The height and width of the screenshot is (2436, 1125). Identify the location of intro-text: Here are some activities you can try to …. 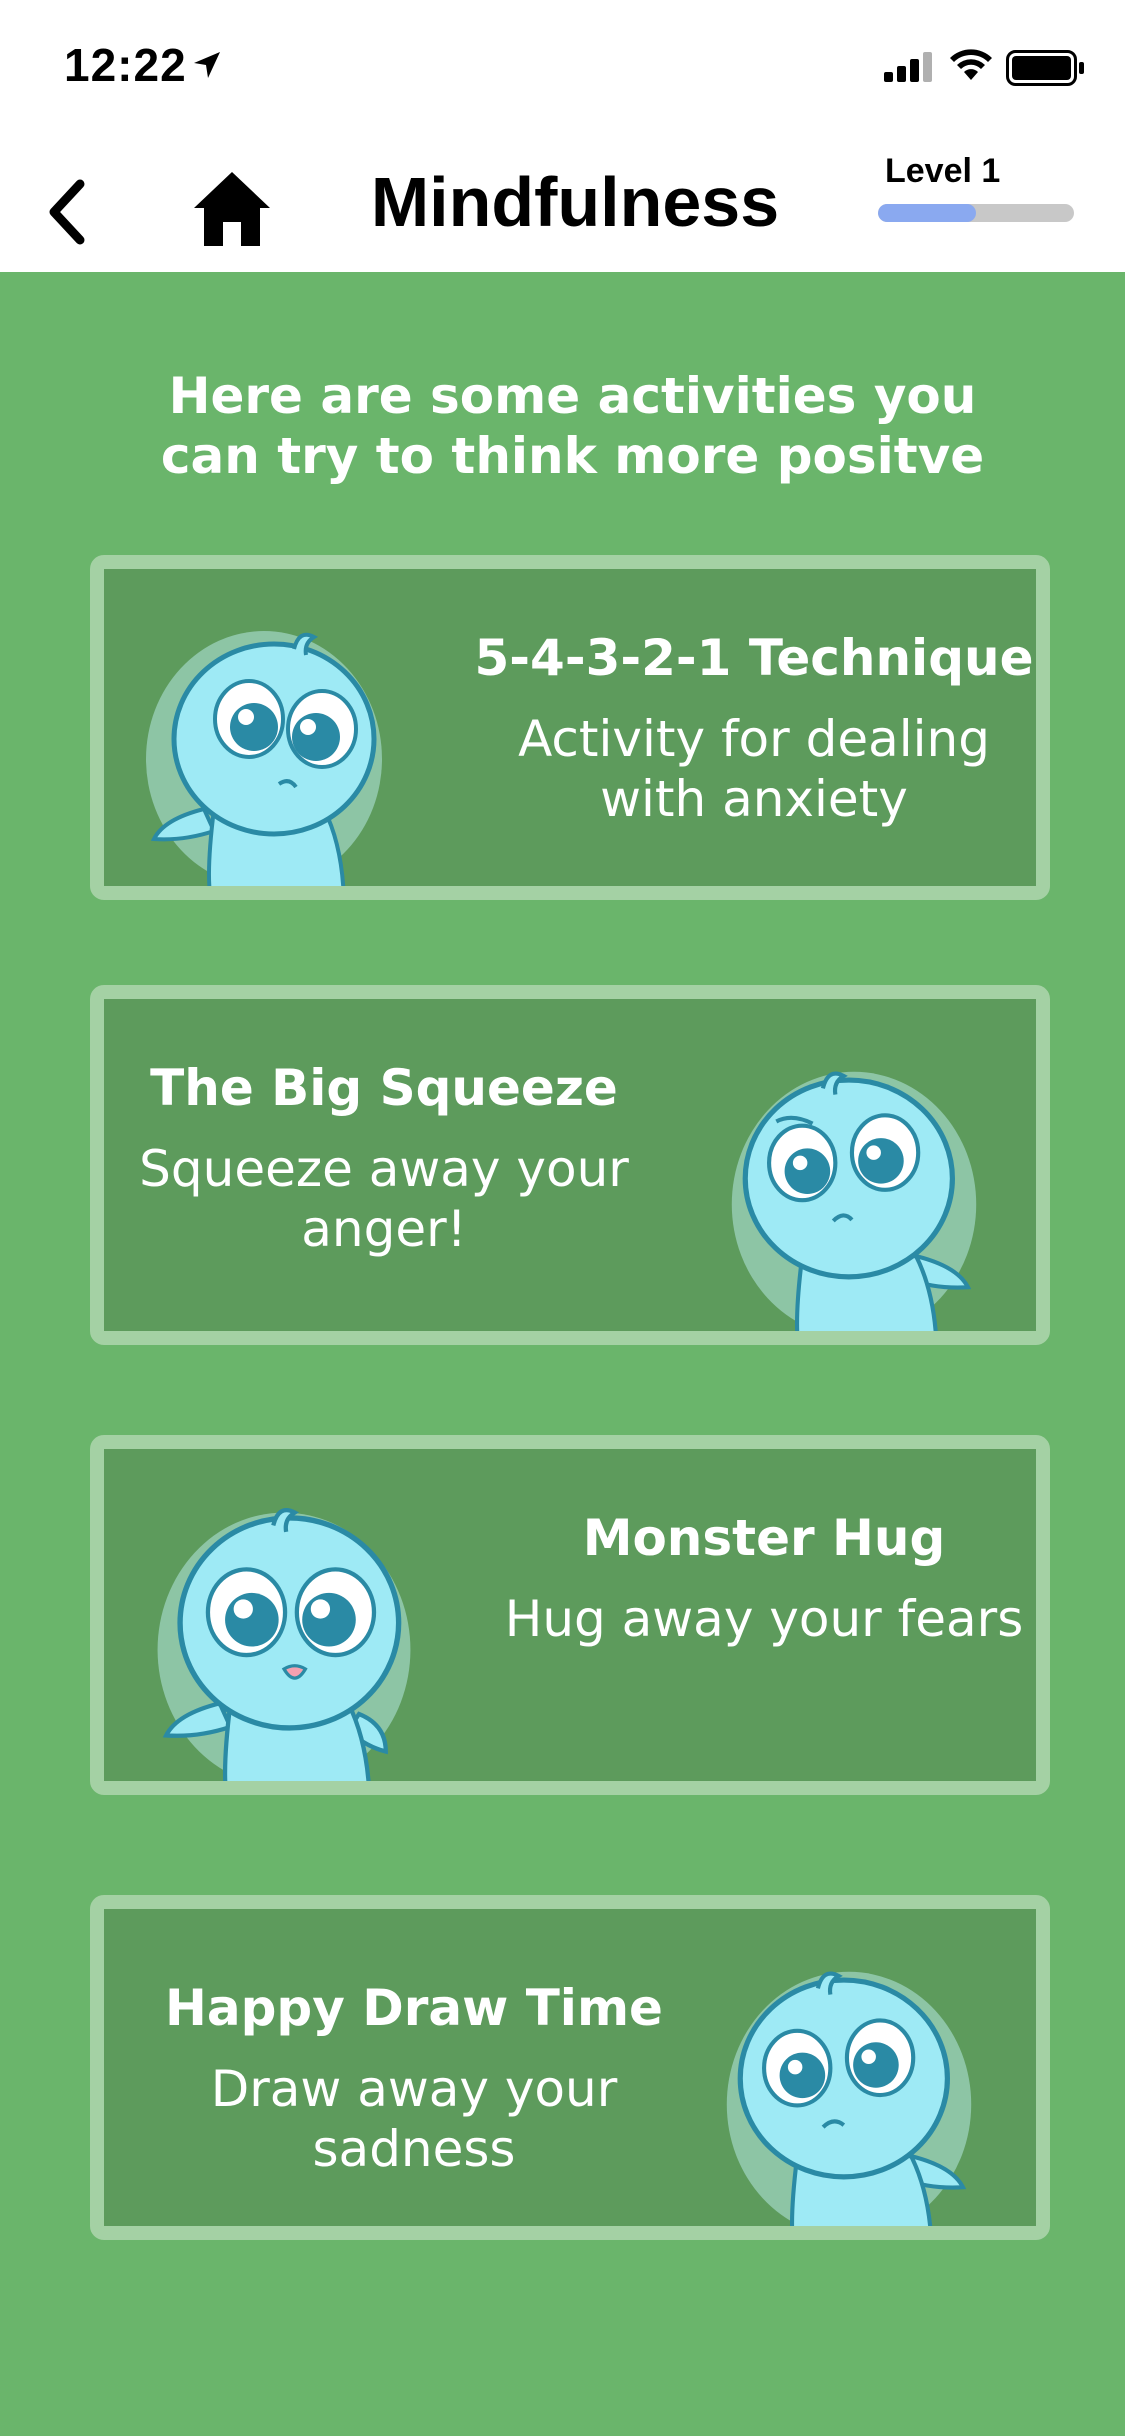
(572, 426).